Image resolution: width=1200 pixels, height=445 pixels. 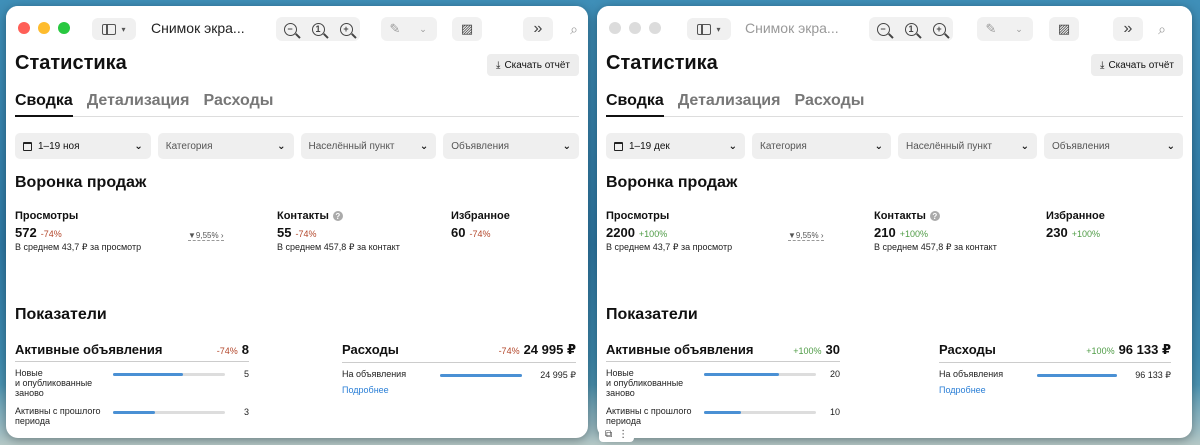 What do you see at coordinates (54, 383) in the screenshot?
I see `row-label: Новые и опубликованные заново` at bounding box center [54, 383].